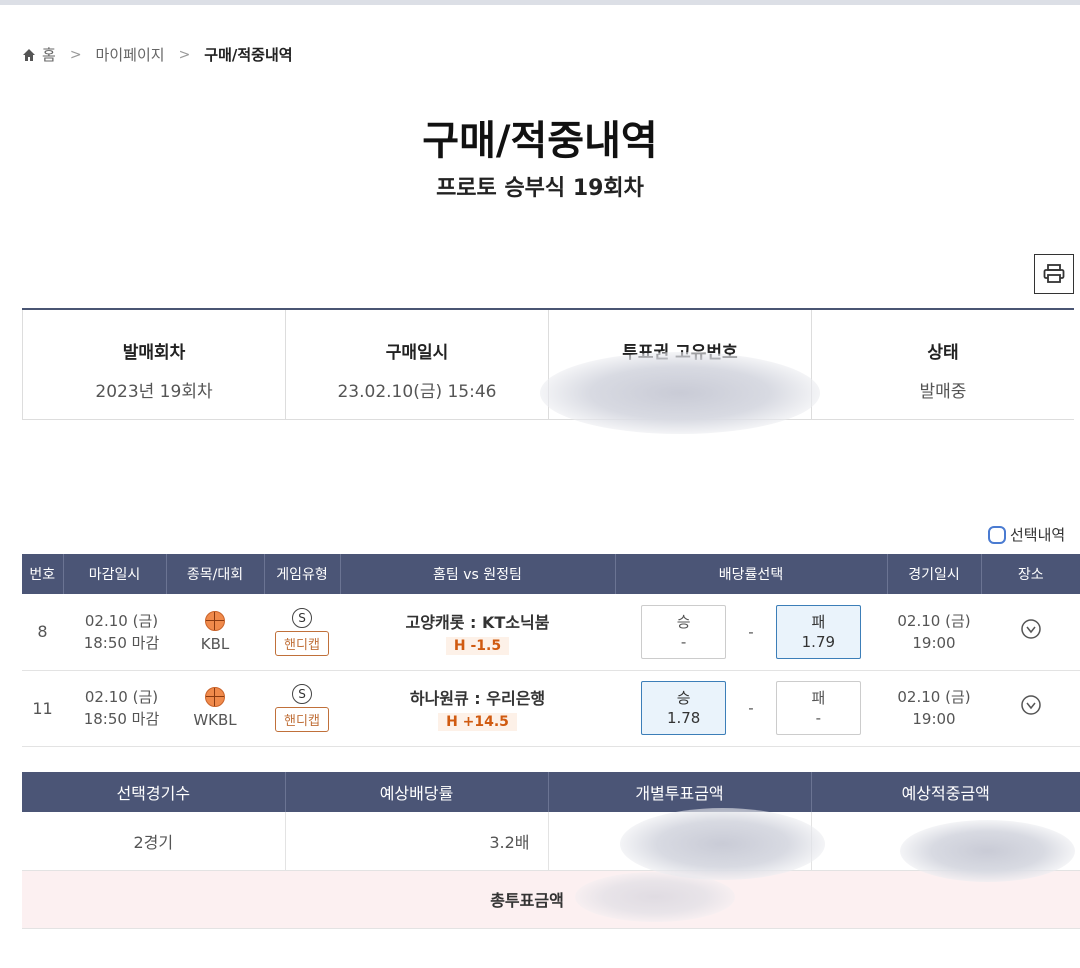 This screenshot has height=968, width=1080. What do you see at coordinates (130, 54) in the screenshot?
I see `breadcrumb-mypage: 마이페이지` at bounding box center [130, 54].